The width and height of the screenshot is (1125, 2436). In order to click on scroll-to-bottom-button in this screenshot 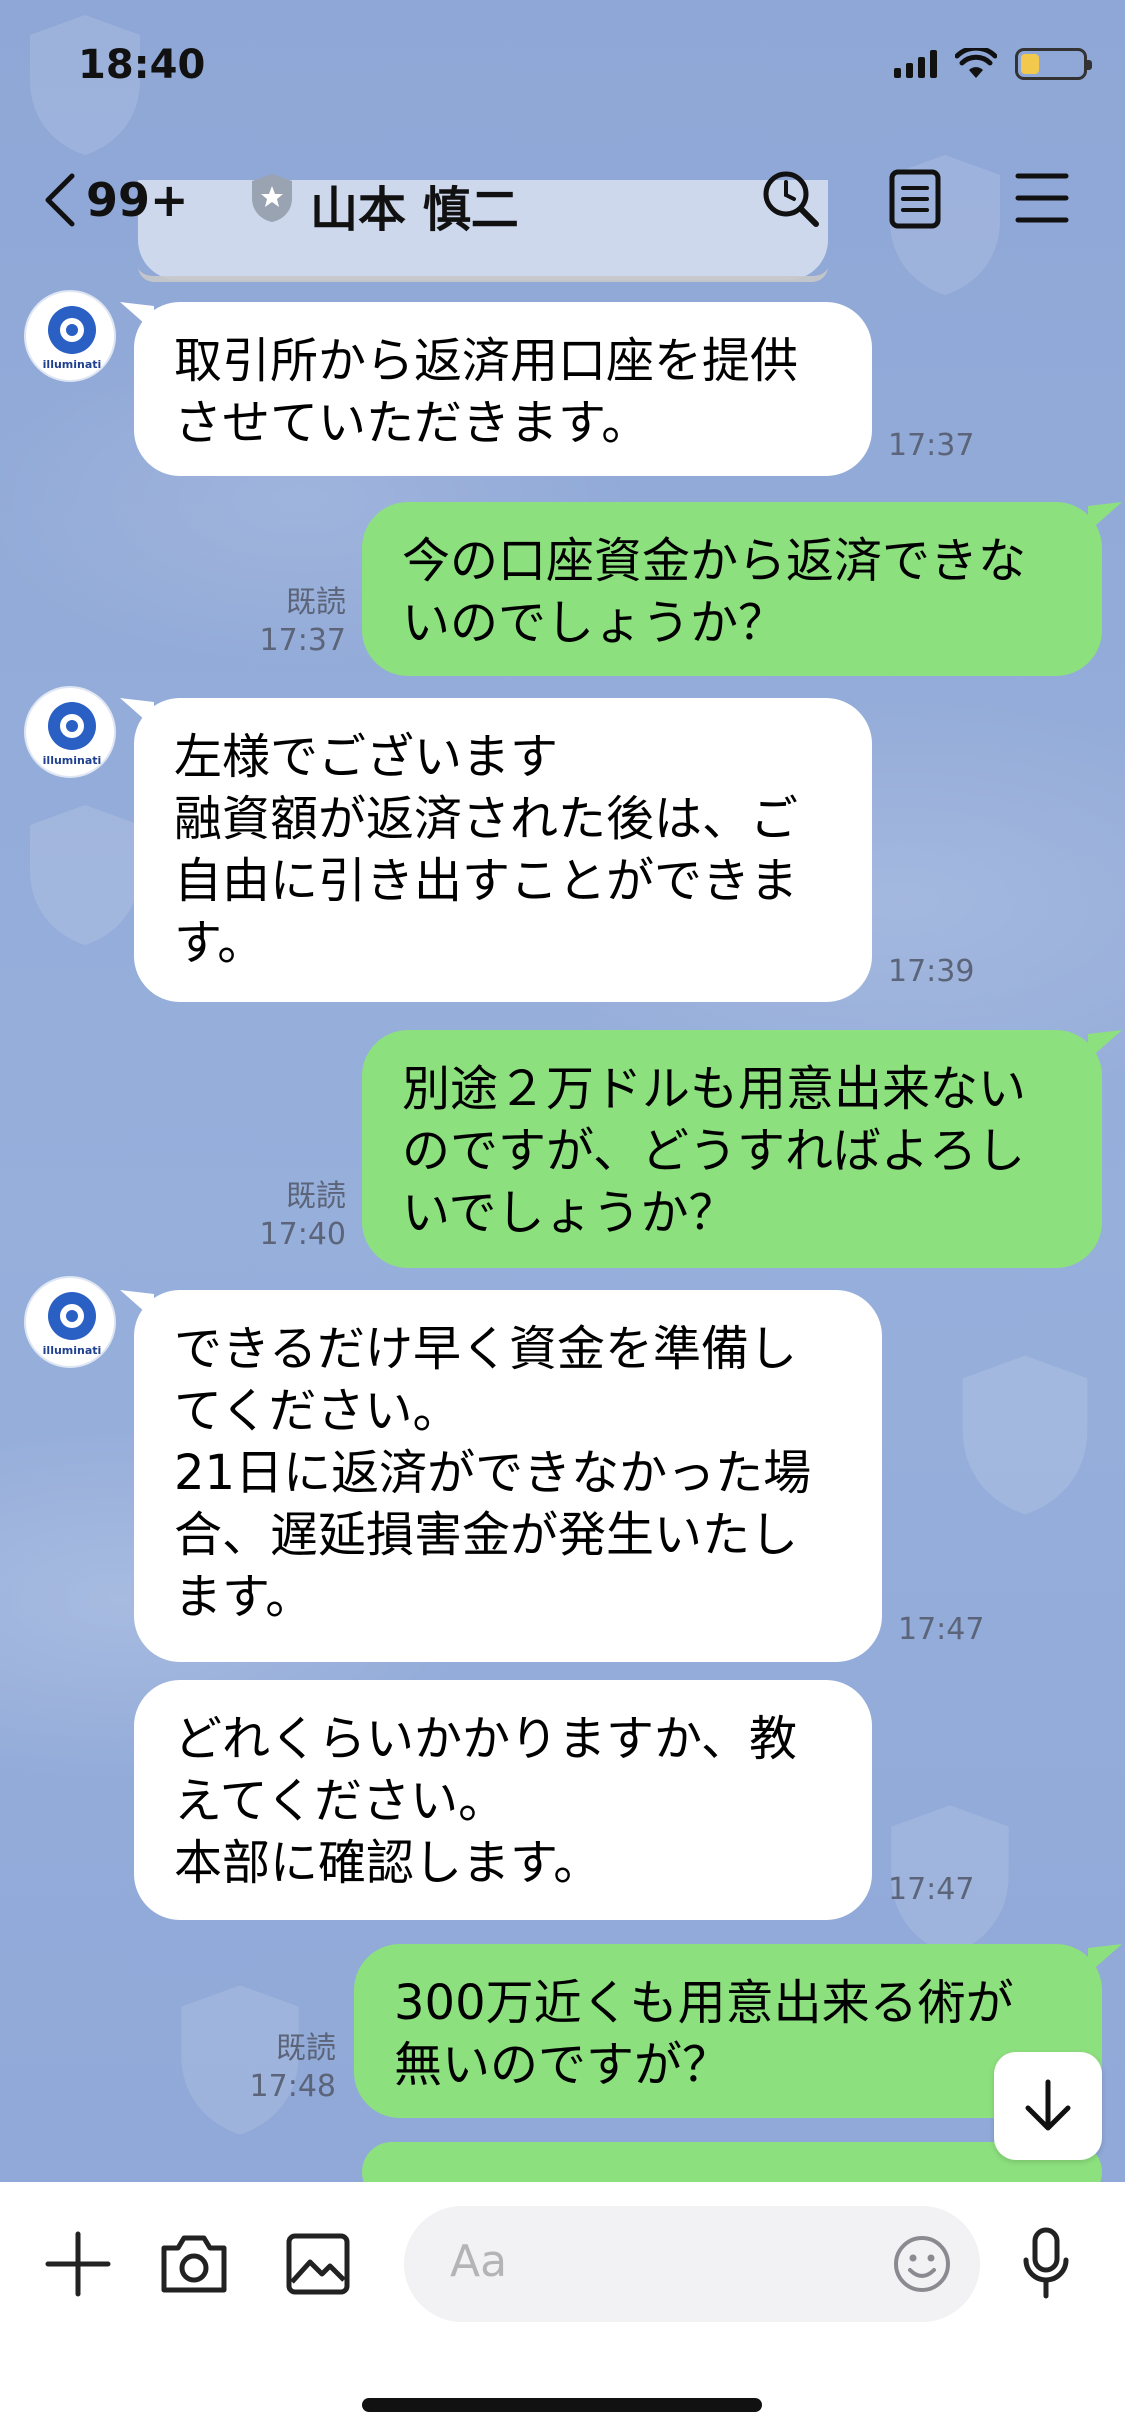, I will do `click(1048, 2106)`.